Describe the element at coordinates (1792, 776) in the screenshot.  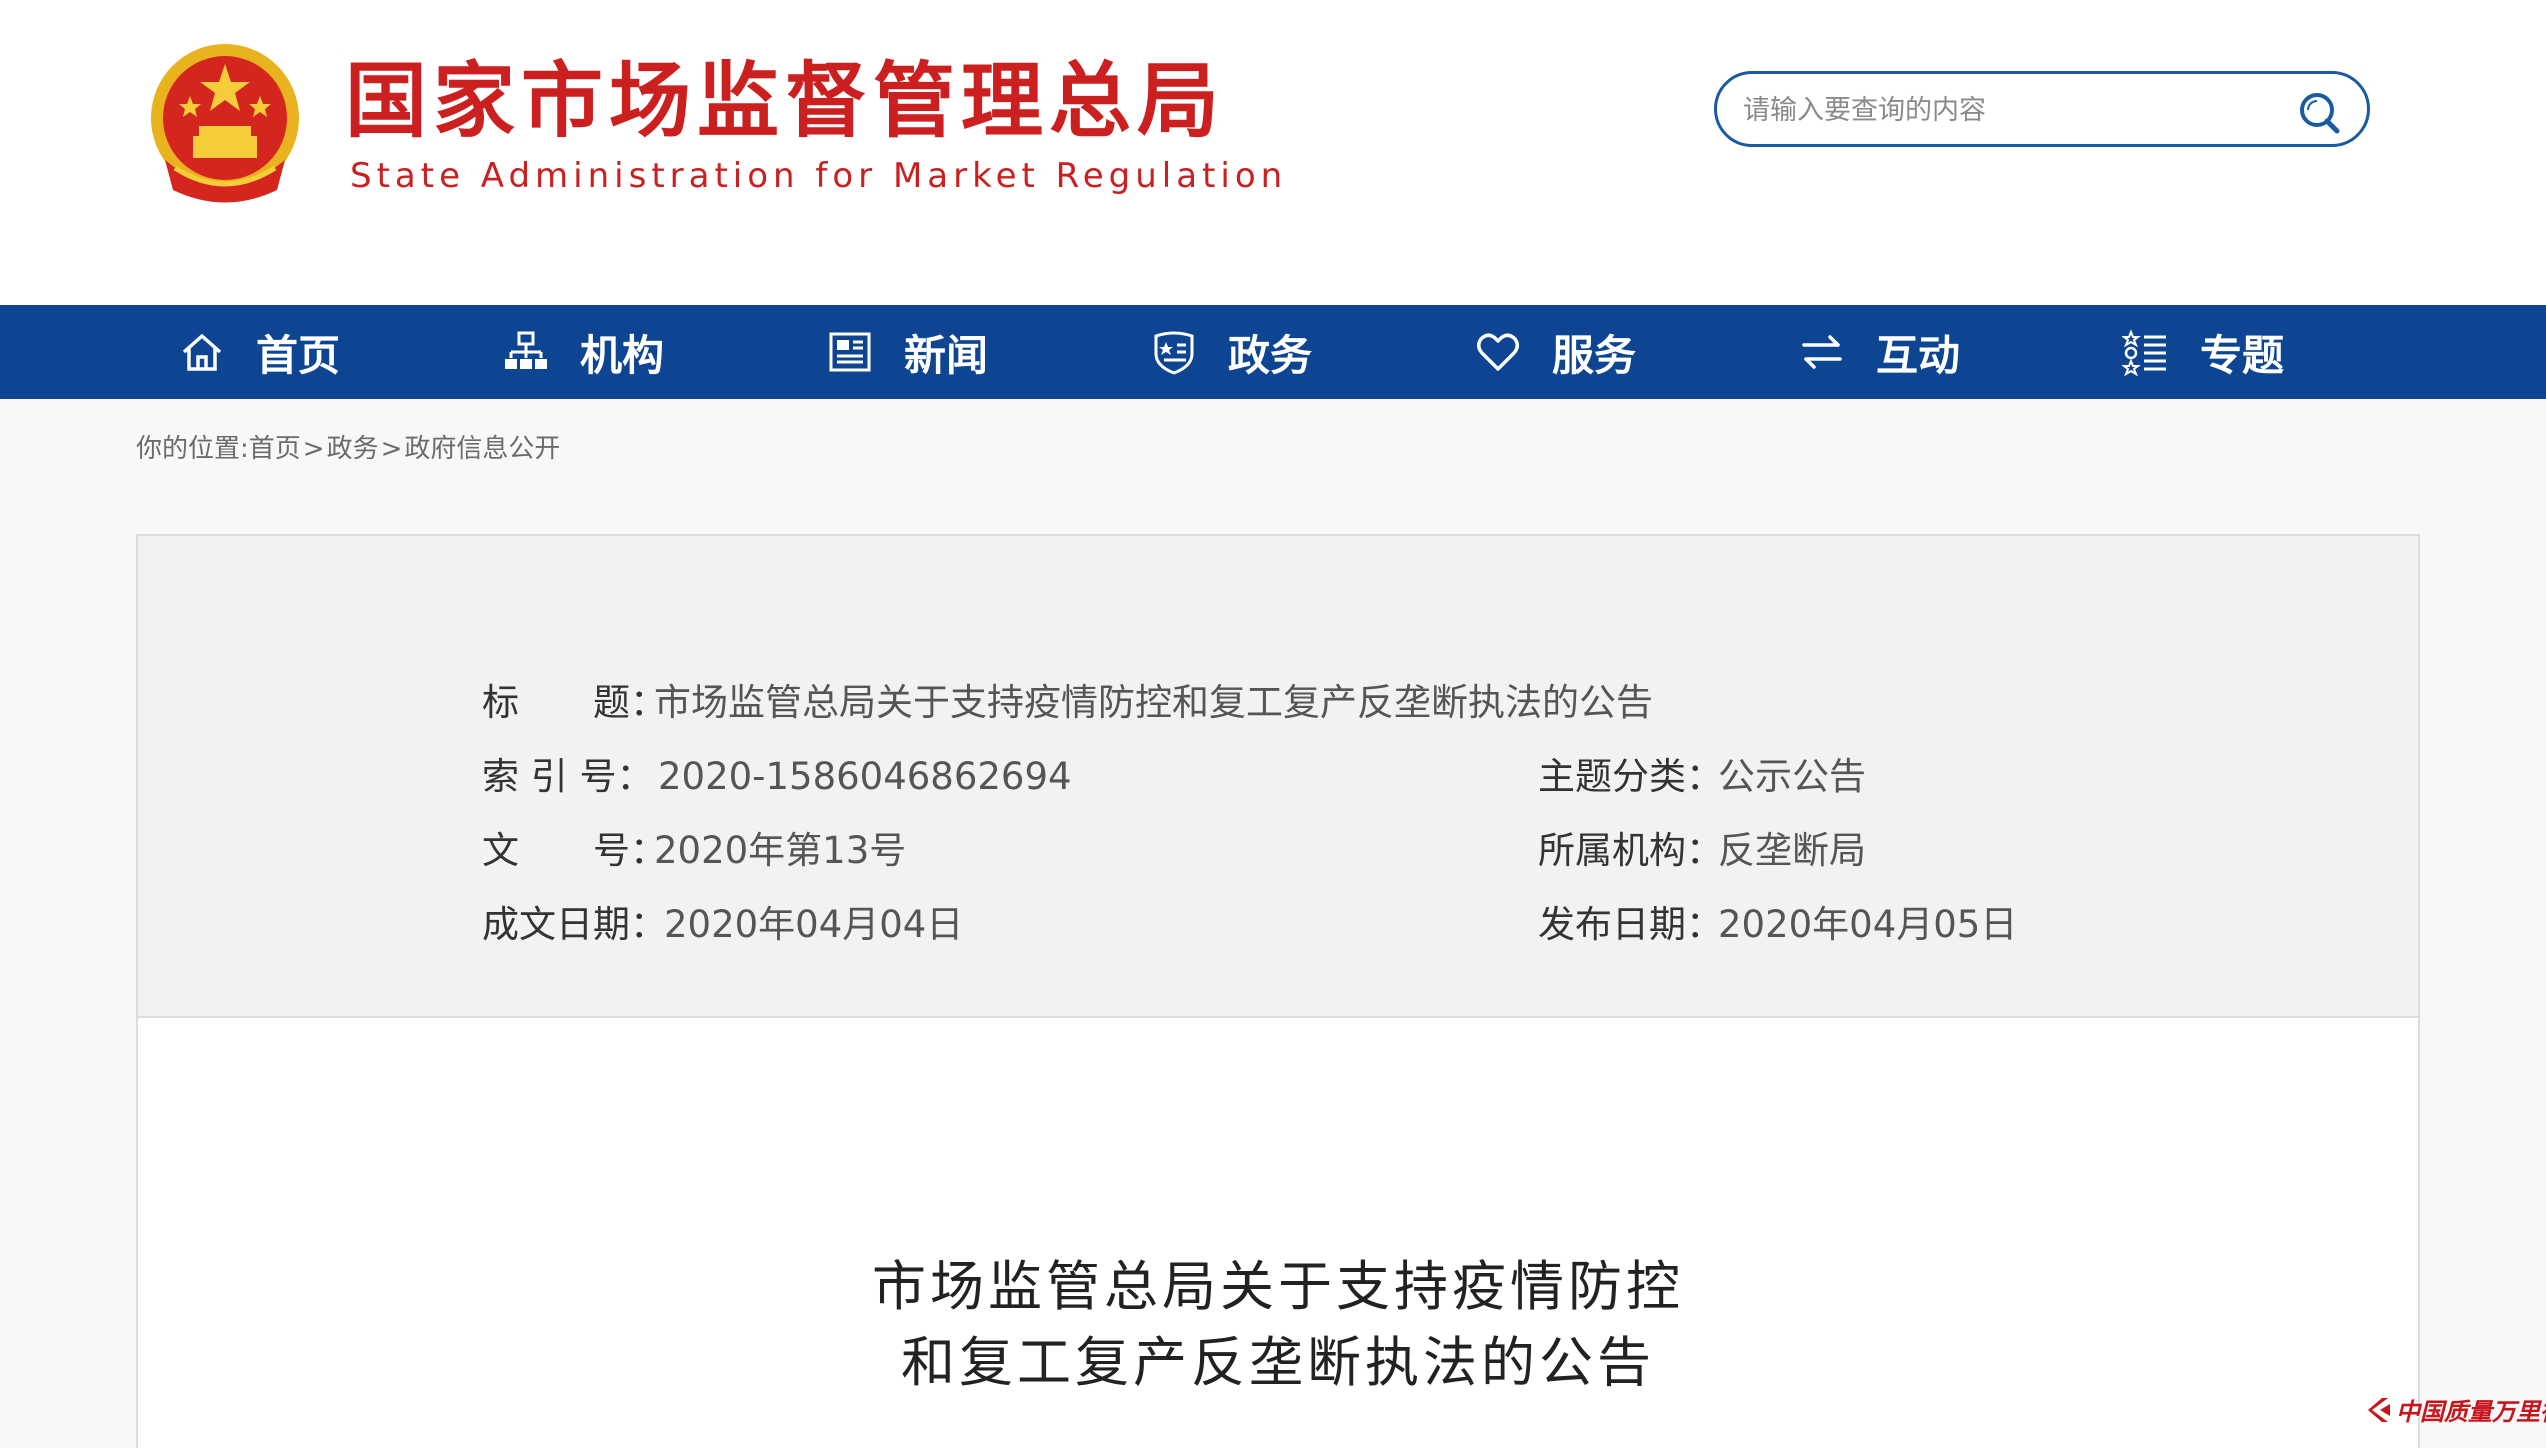
I see `topic-category-value: 公示公告` at that location.